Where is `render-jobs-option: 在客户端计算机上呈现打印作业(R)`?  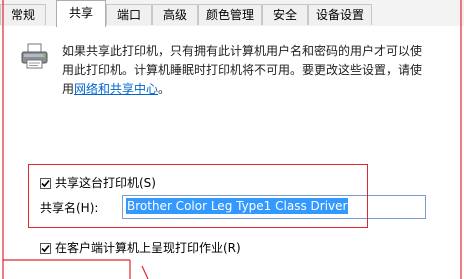 render-jobs-option: 在客户端计算机上呈现打印作业(R) is located at coordinates (140, 248).